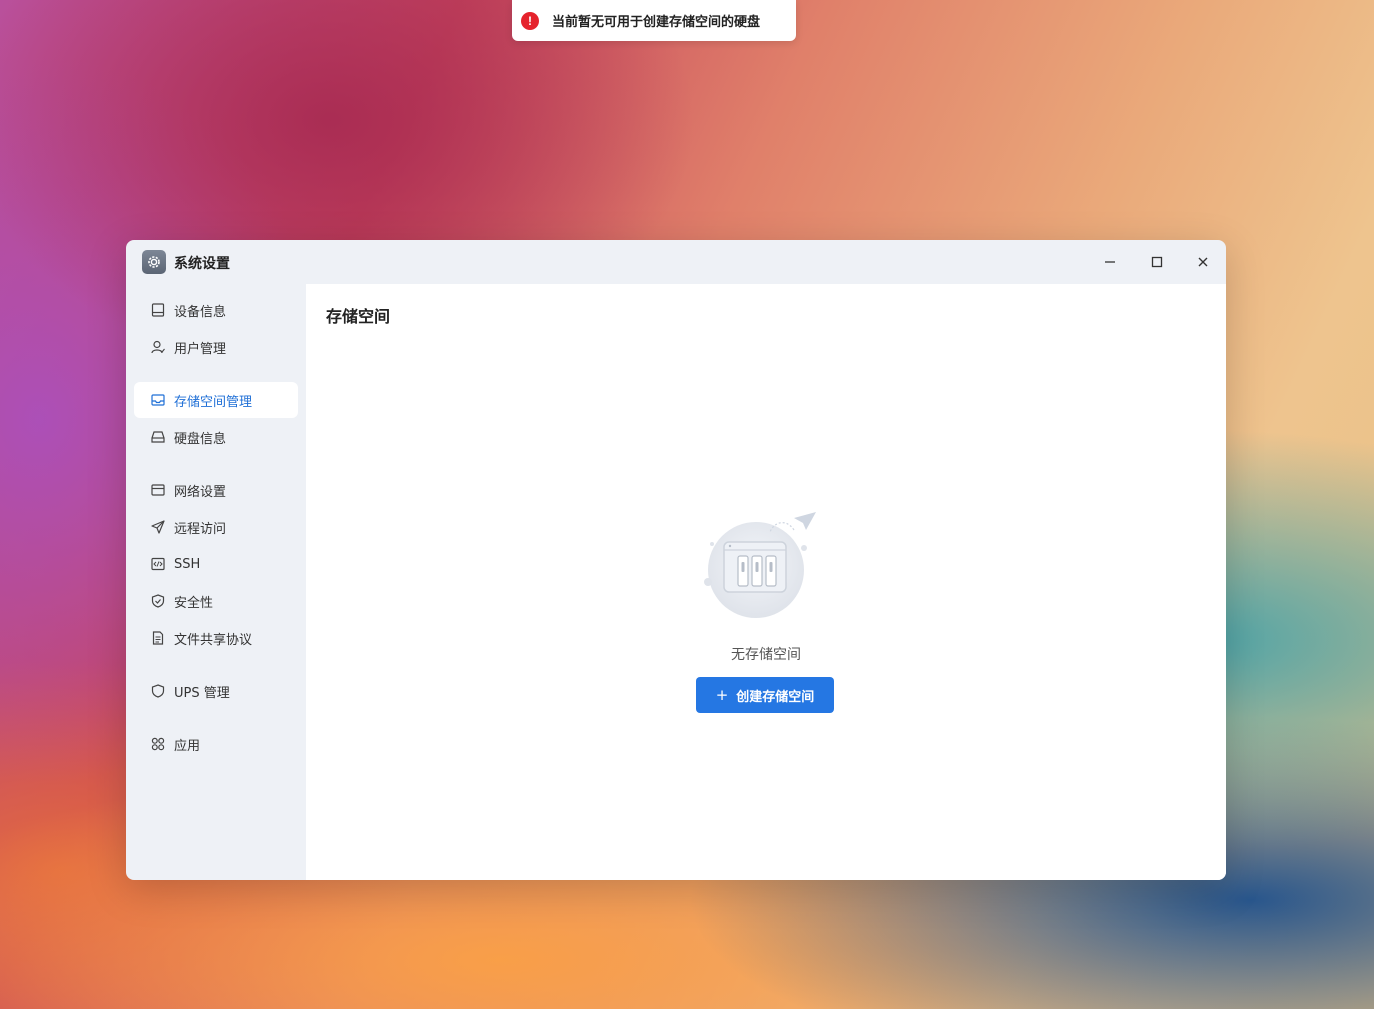 The height and width of the screenshot is (1009, 1374). What do you see at coordinates (158, 400) in the screenshot?
I see `storage-icon` at bounding box center [158, 400].